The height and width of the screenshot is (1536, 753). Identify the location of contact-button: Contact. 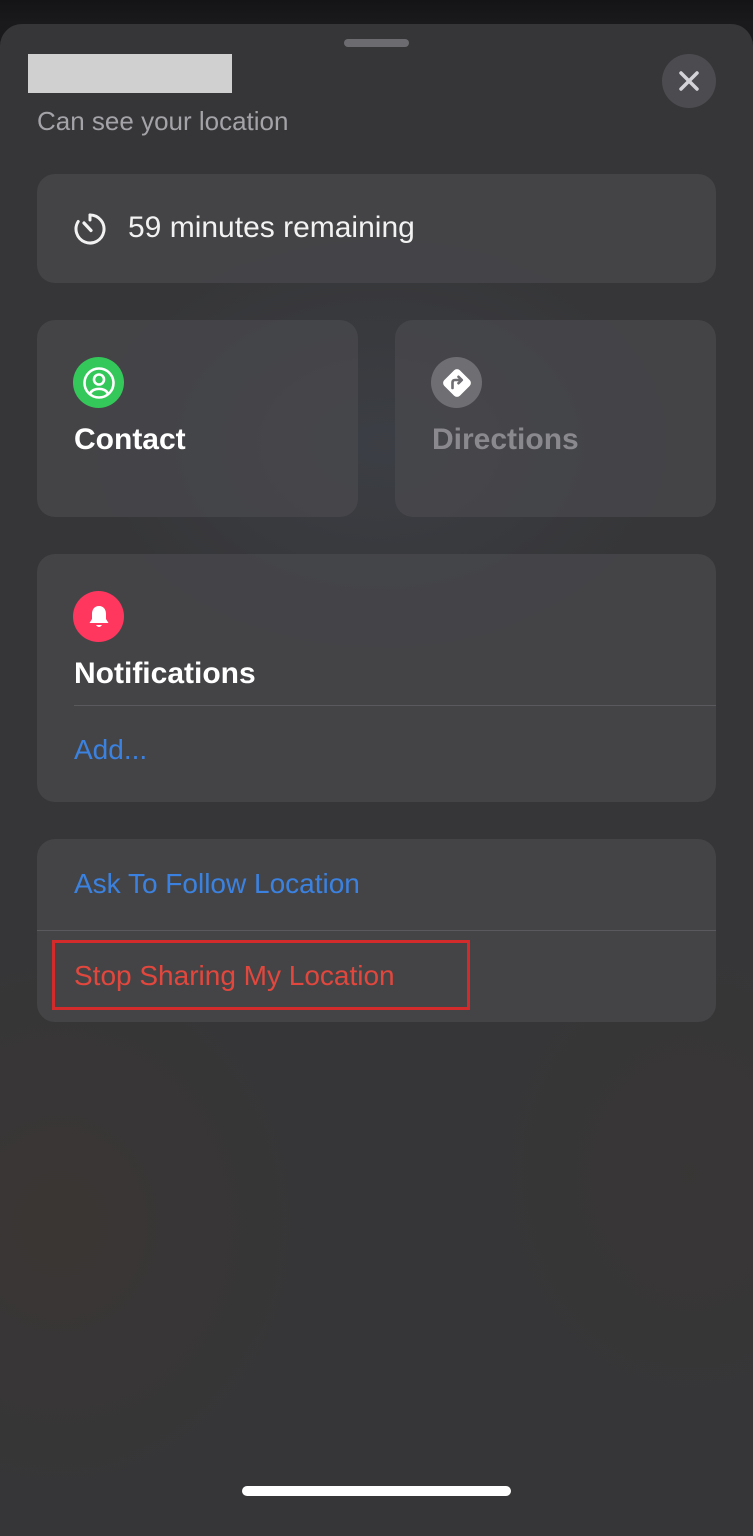
(197, 418).